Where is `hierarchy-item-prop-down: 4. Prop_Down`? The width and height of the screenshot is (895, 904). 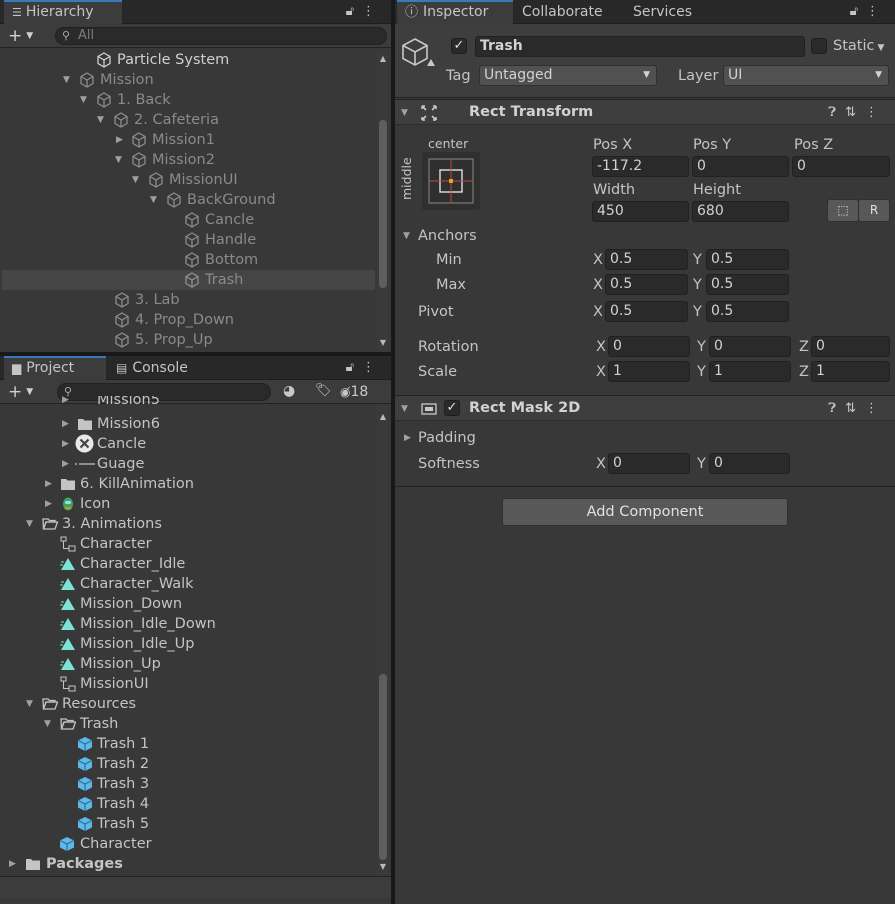 hierarchy-item-prop-down: 4. Prop_Down is located at coordinates (188, 320).